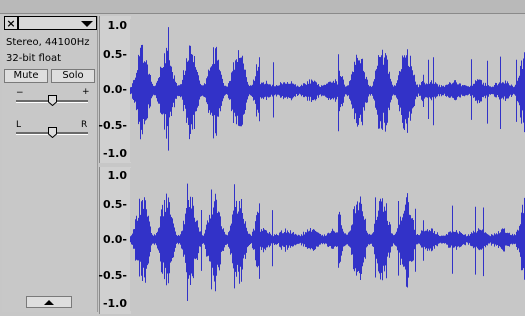 This screenshot has width=525, height=316. What do you see at coordinates (312, 165) in the screenshot?
I see `channel-divider` at bounding box center [312, 165].